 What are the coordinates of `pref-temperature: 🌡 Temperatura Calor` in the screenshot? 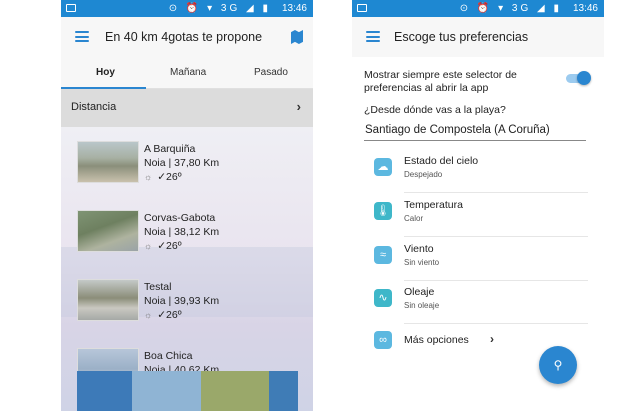 It's located at (478, 215).